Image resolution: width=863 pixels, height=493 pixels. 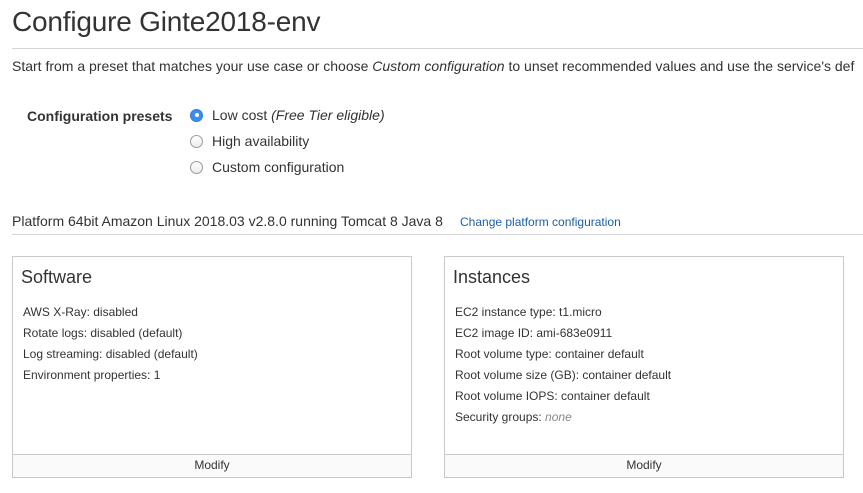 I want to click on security-groups-value: none, so click(x=558, y=417).